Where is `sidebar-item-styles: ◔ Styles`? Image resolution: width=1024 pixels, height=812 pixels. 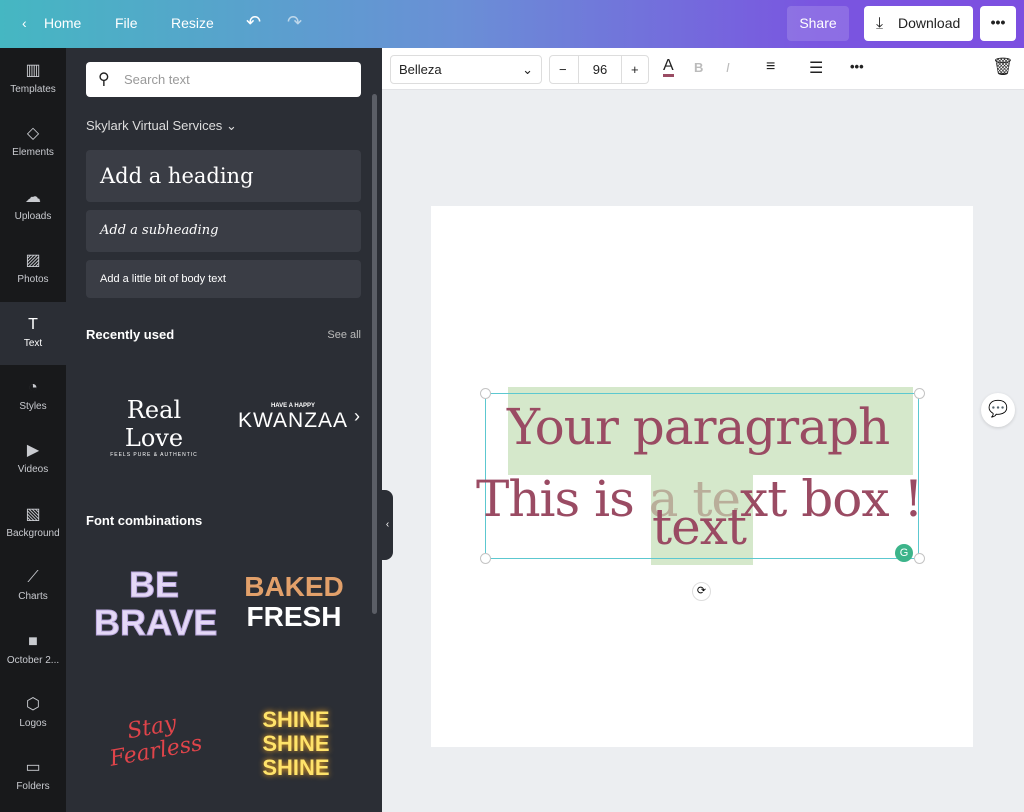
sidebar-item-styles: ◔ Styles is located at coordinates (33, 396).